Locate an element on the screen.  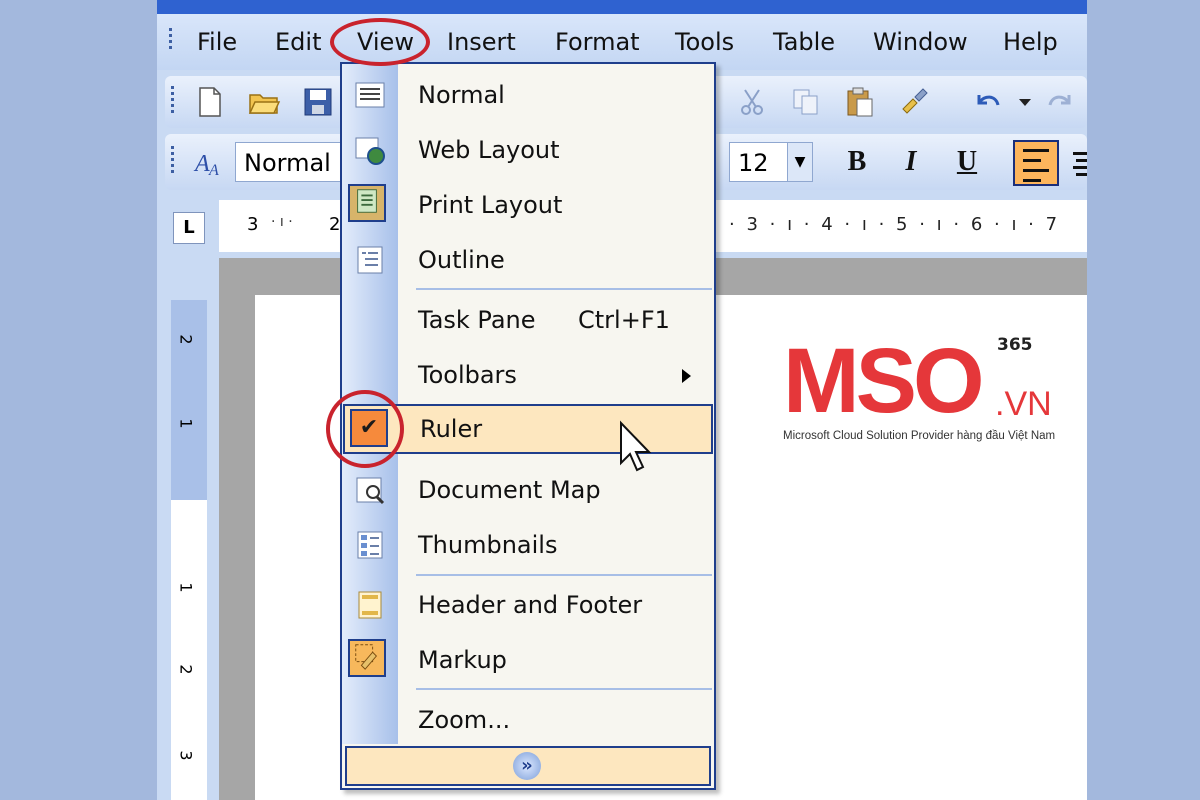
menu-insert: Insert is located at coordinates (481, 42).